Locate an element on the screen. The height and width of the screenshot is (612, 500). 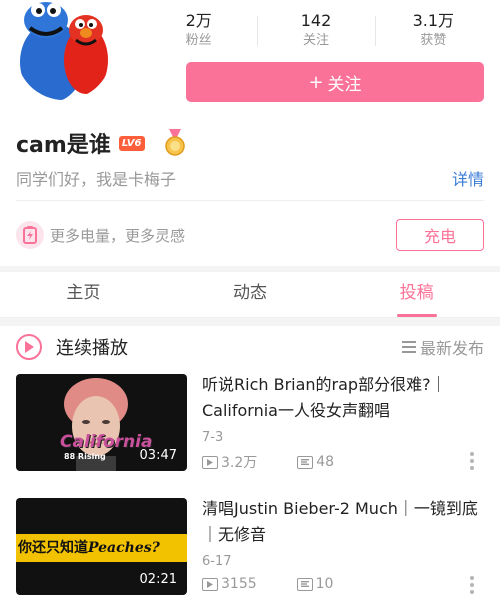
video-meta: 3155 10 is located at coordinates (267, 584).